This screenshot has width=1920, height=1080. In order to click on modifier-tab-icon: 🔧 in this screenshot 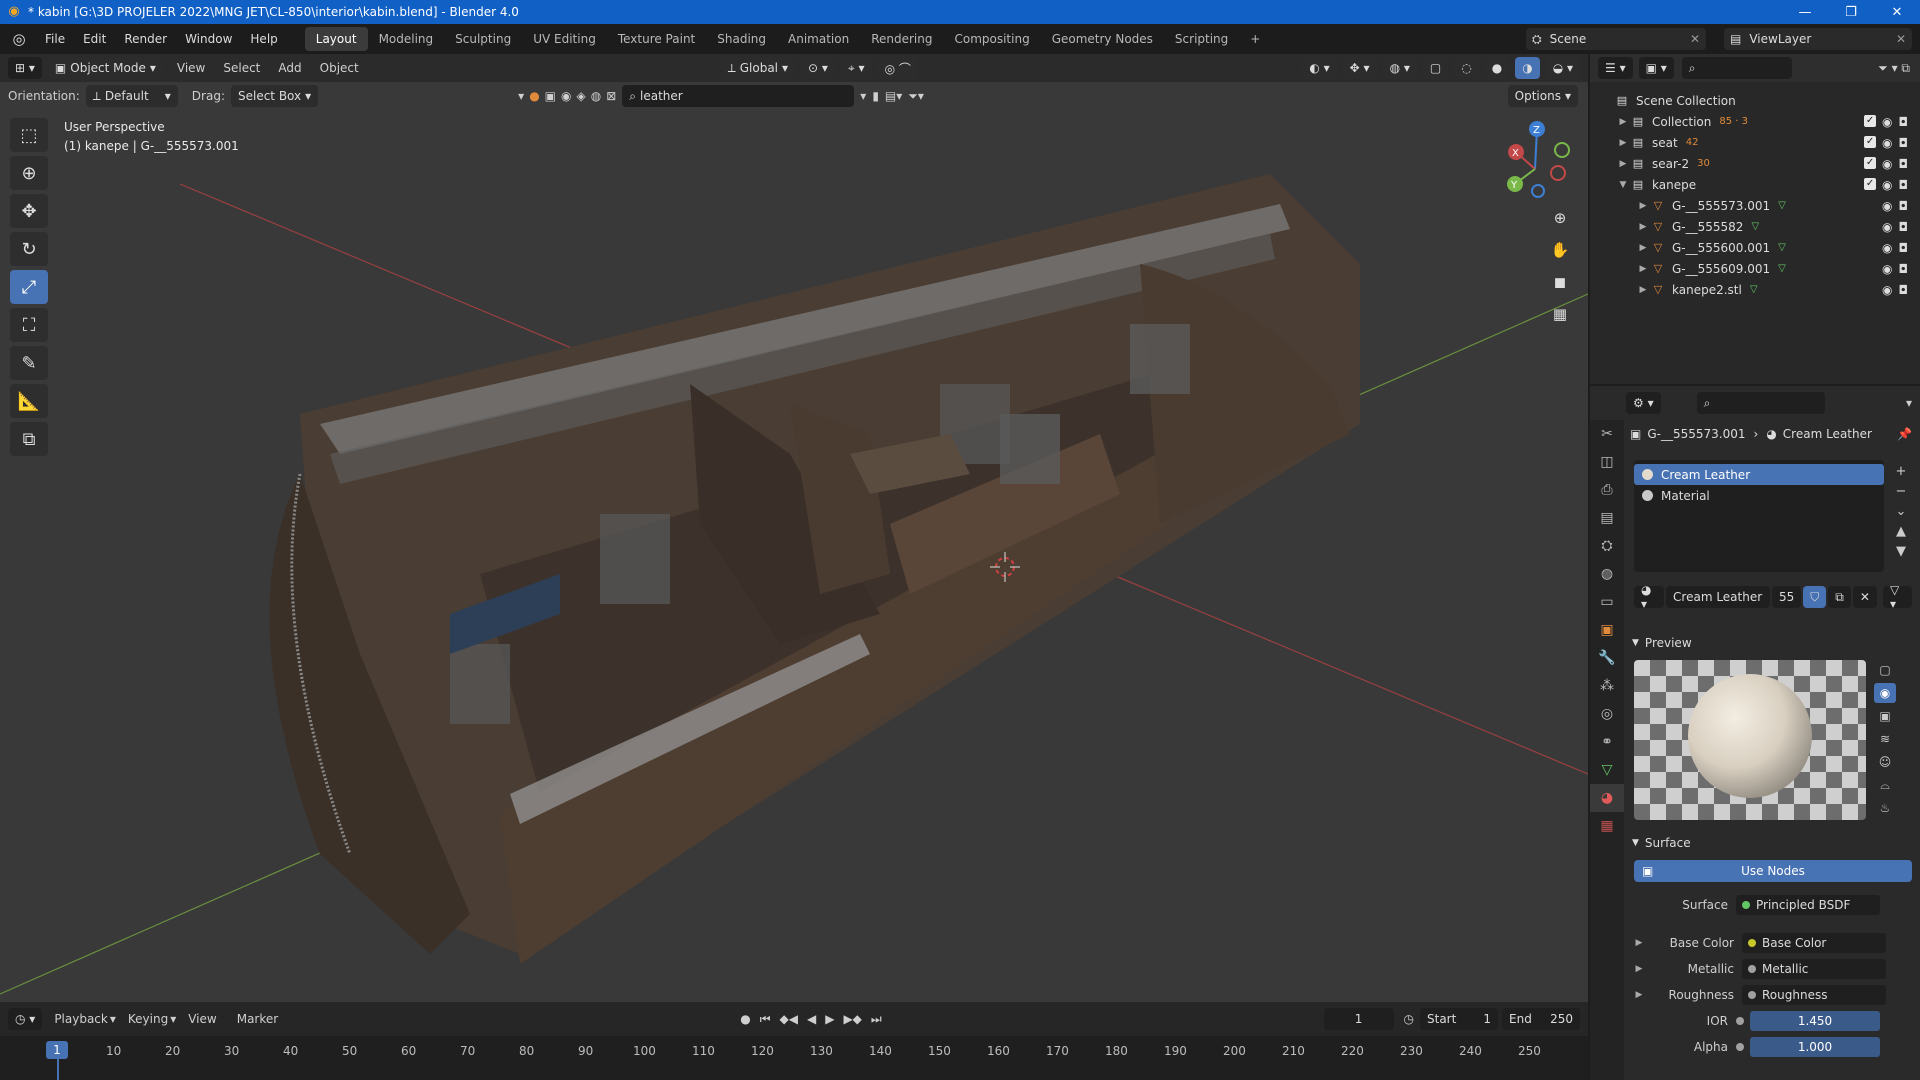, I will do `click(1607, 658)`.